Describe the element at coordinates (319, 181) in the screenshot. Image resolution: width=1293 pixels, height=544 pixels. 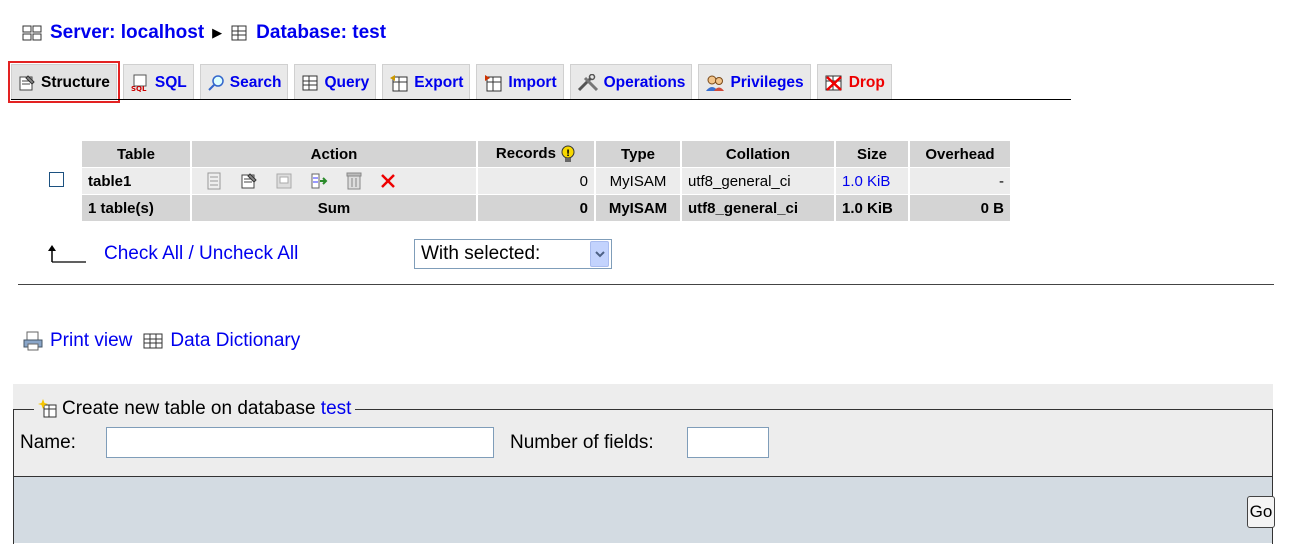
I see `insert-icon` at that location.